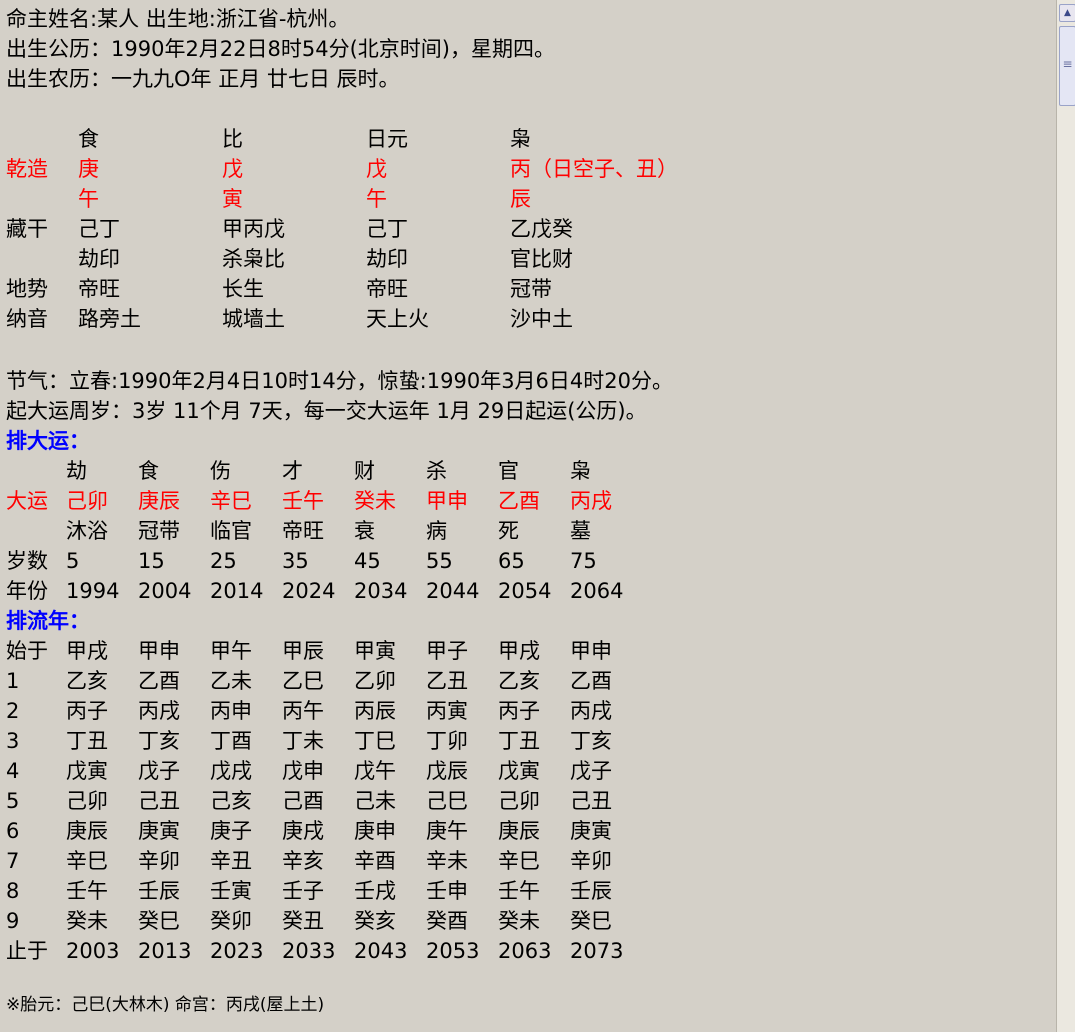 The image size is (1075, 1032). What do you see at coordinates (597, 951) in the screenshot?
I see `liunian-cell: 2073` at bounding box center [597, 951].